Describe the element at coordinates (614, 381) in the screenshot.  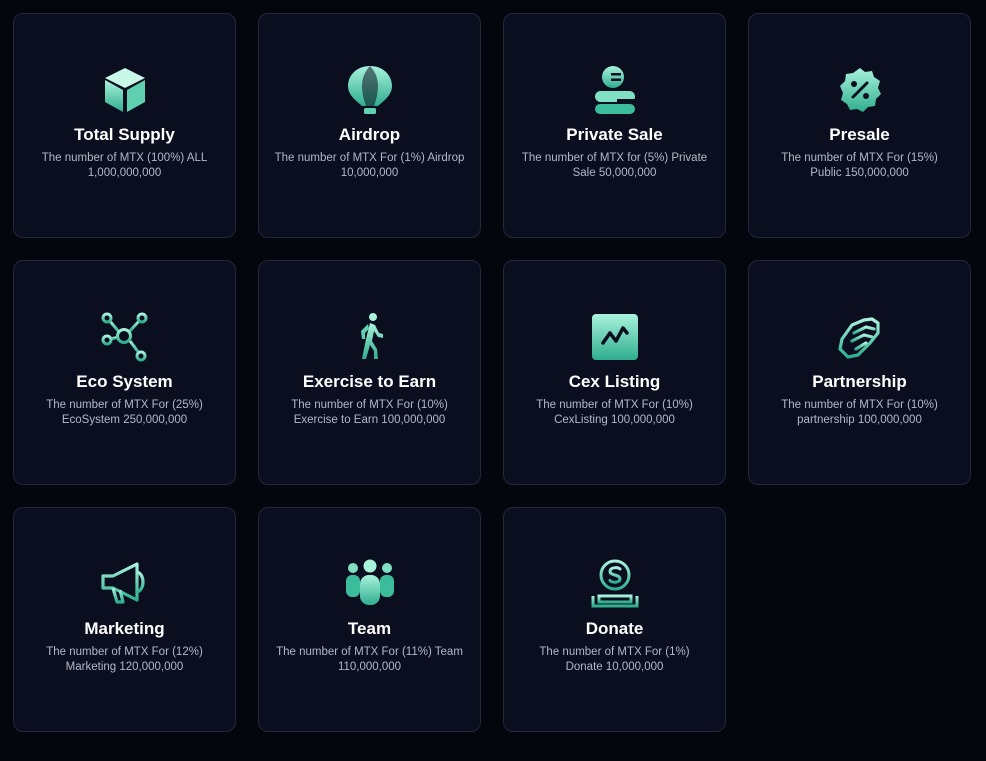
I see `card-title: Cex Listing` at that location.